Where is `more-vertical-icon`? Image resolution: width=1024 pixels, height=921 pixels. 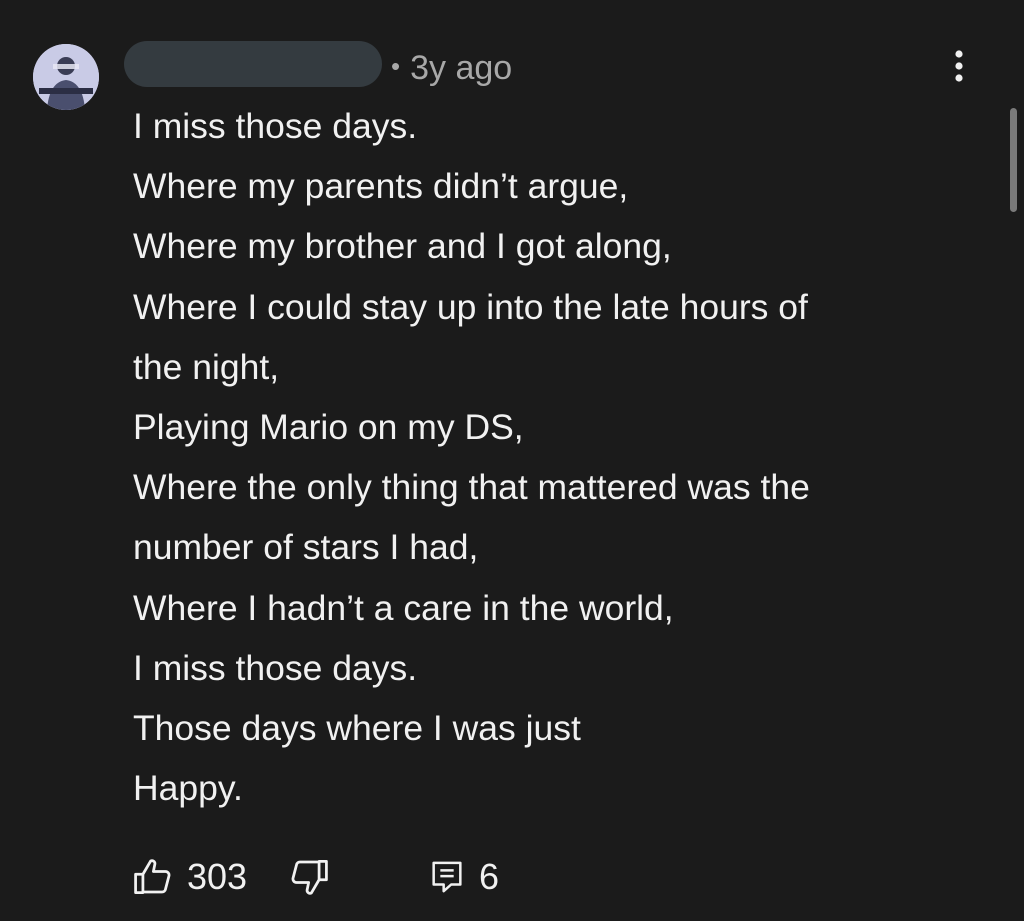
more-vertical-icon is located at coordinates (959, 66).